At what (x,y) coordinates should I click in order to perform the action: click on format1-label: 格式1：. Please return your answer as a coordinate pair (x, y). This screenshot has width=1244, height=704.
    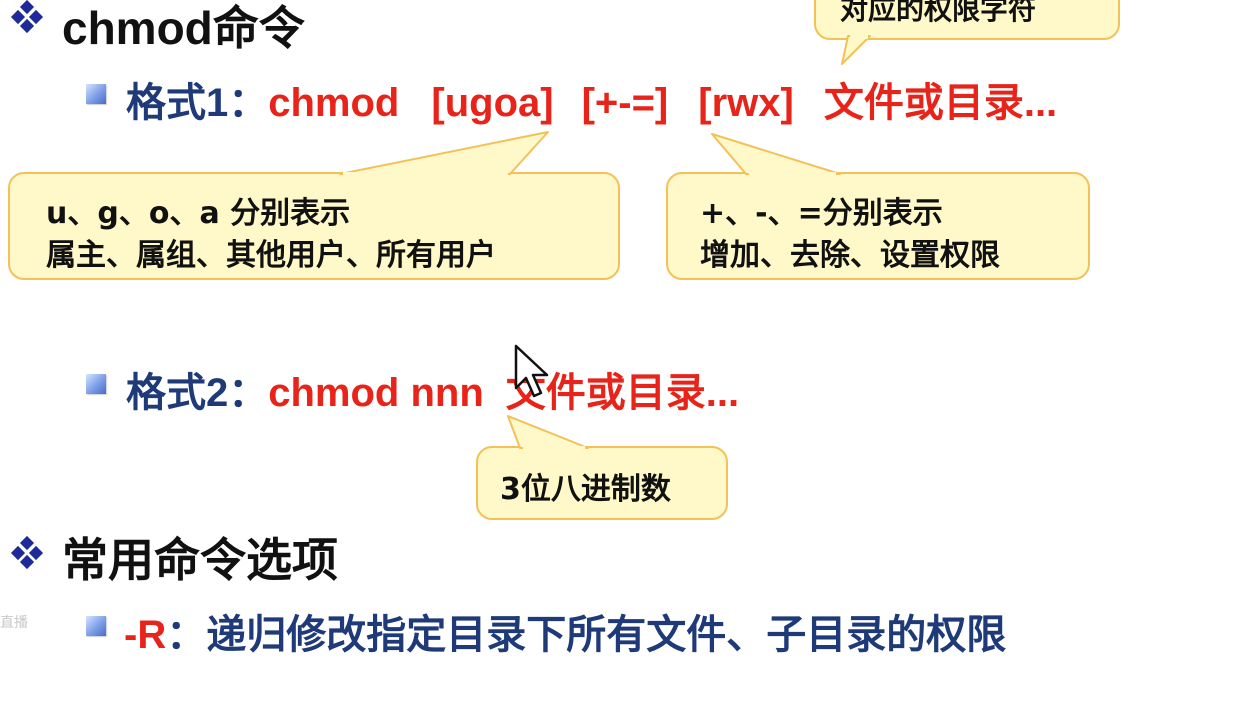
    Looking at the image, I should click on (197, 103).